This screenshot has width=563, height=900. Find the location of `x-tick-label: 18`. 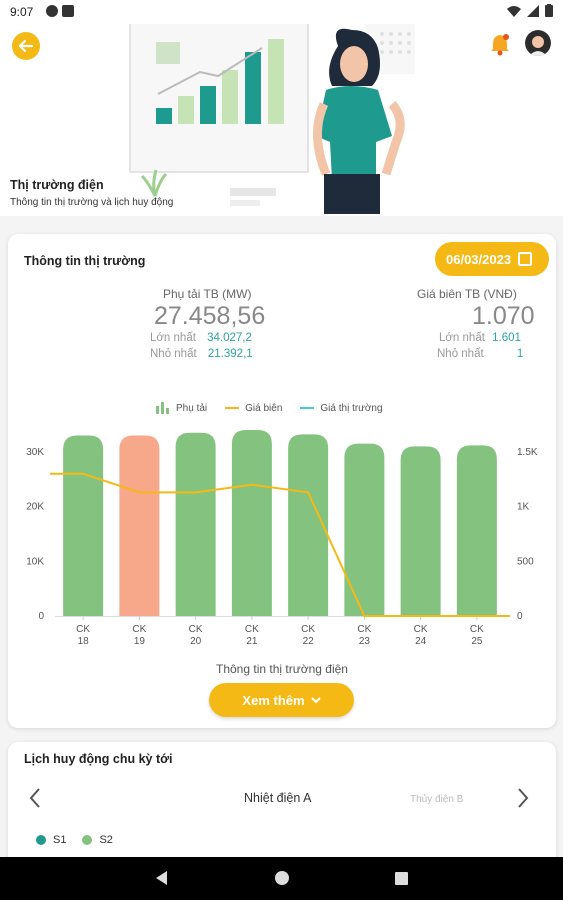

x-tick-label: 18 is located at coordinates (84, 641).